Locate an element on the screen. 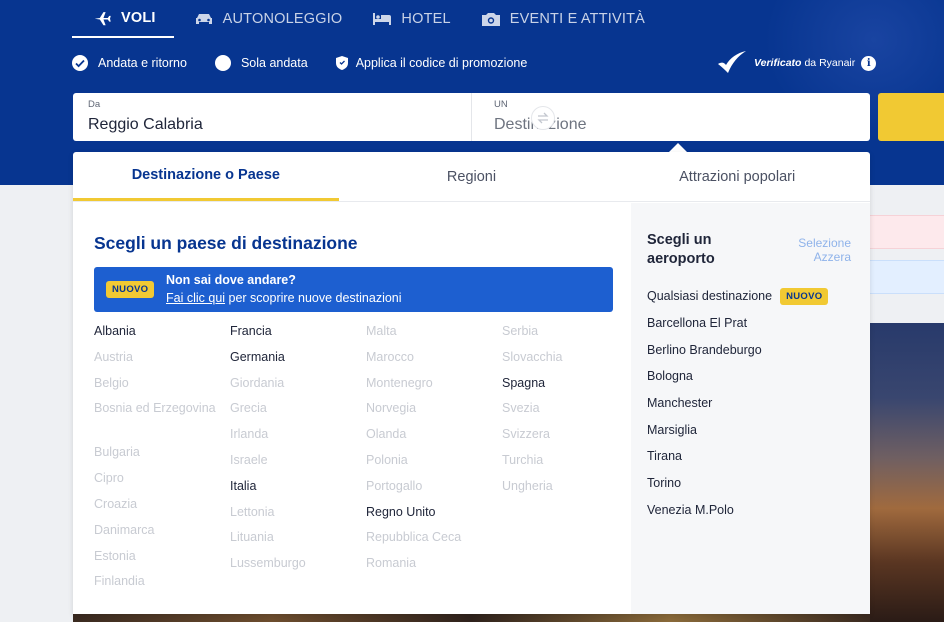 Image resolution: width=944 pixels, height=622 pixels. country-item: Danimarca is located at coordinates (124, 529).